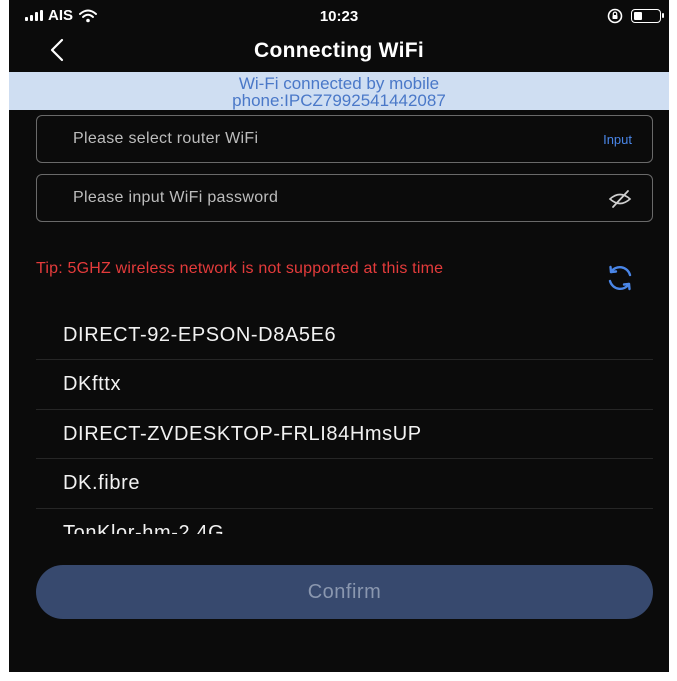  I want to click on confirm-button: Confirm, so click(344, 592).